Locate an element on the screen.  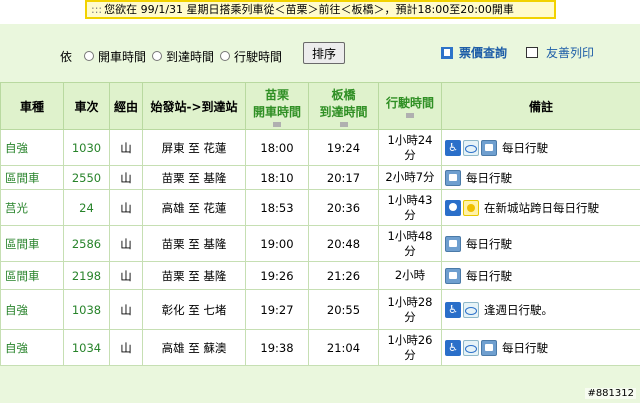
cell-train-type: 莒光 is located at coordinates (32, 207).